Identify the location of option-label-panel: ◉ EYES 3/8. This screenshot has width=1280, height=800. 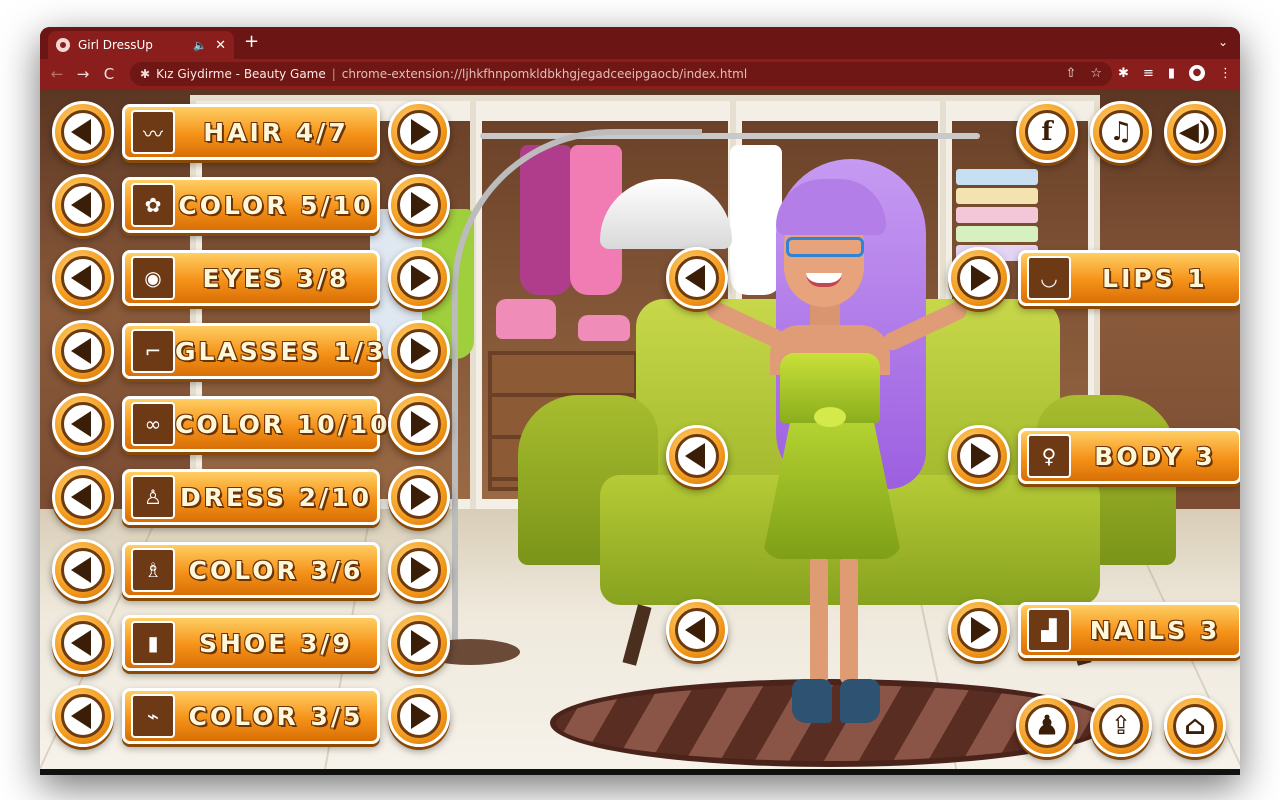
(251, 278).